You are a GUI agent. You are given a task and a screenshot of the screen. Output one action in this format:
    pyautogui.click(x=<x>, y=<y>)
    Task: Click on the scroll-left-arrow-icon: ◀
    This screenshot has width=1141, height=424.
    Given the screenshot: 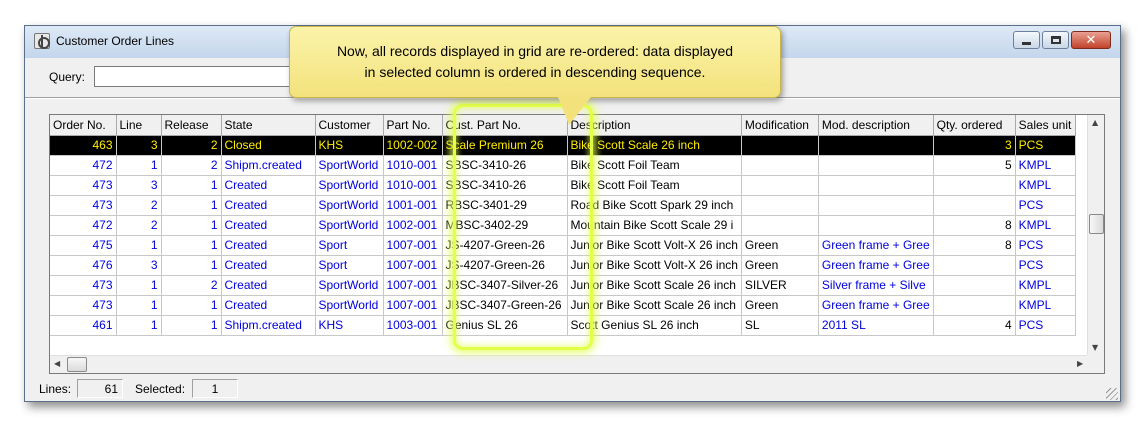 What is the action you would take?
    pyautogui.click(x=57, y=364)
    